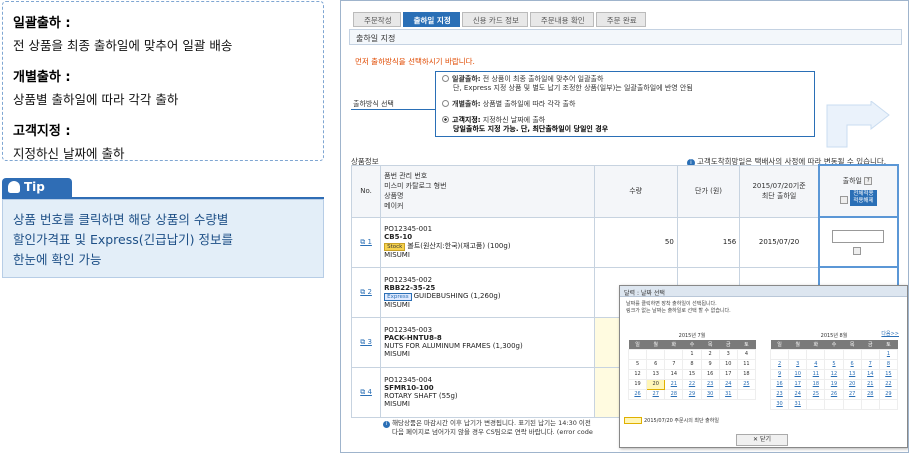 This screenshot has width=909, height=453. Describe the element at coordinates (798, 364) in the screenshot. I see `calendar-day: 3` at that location.